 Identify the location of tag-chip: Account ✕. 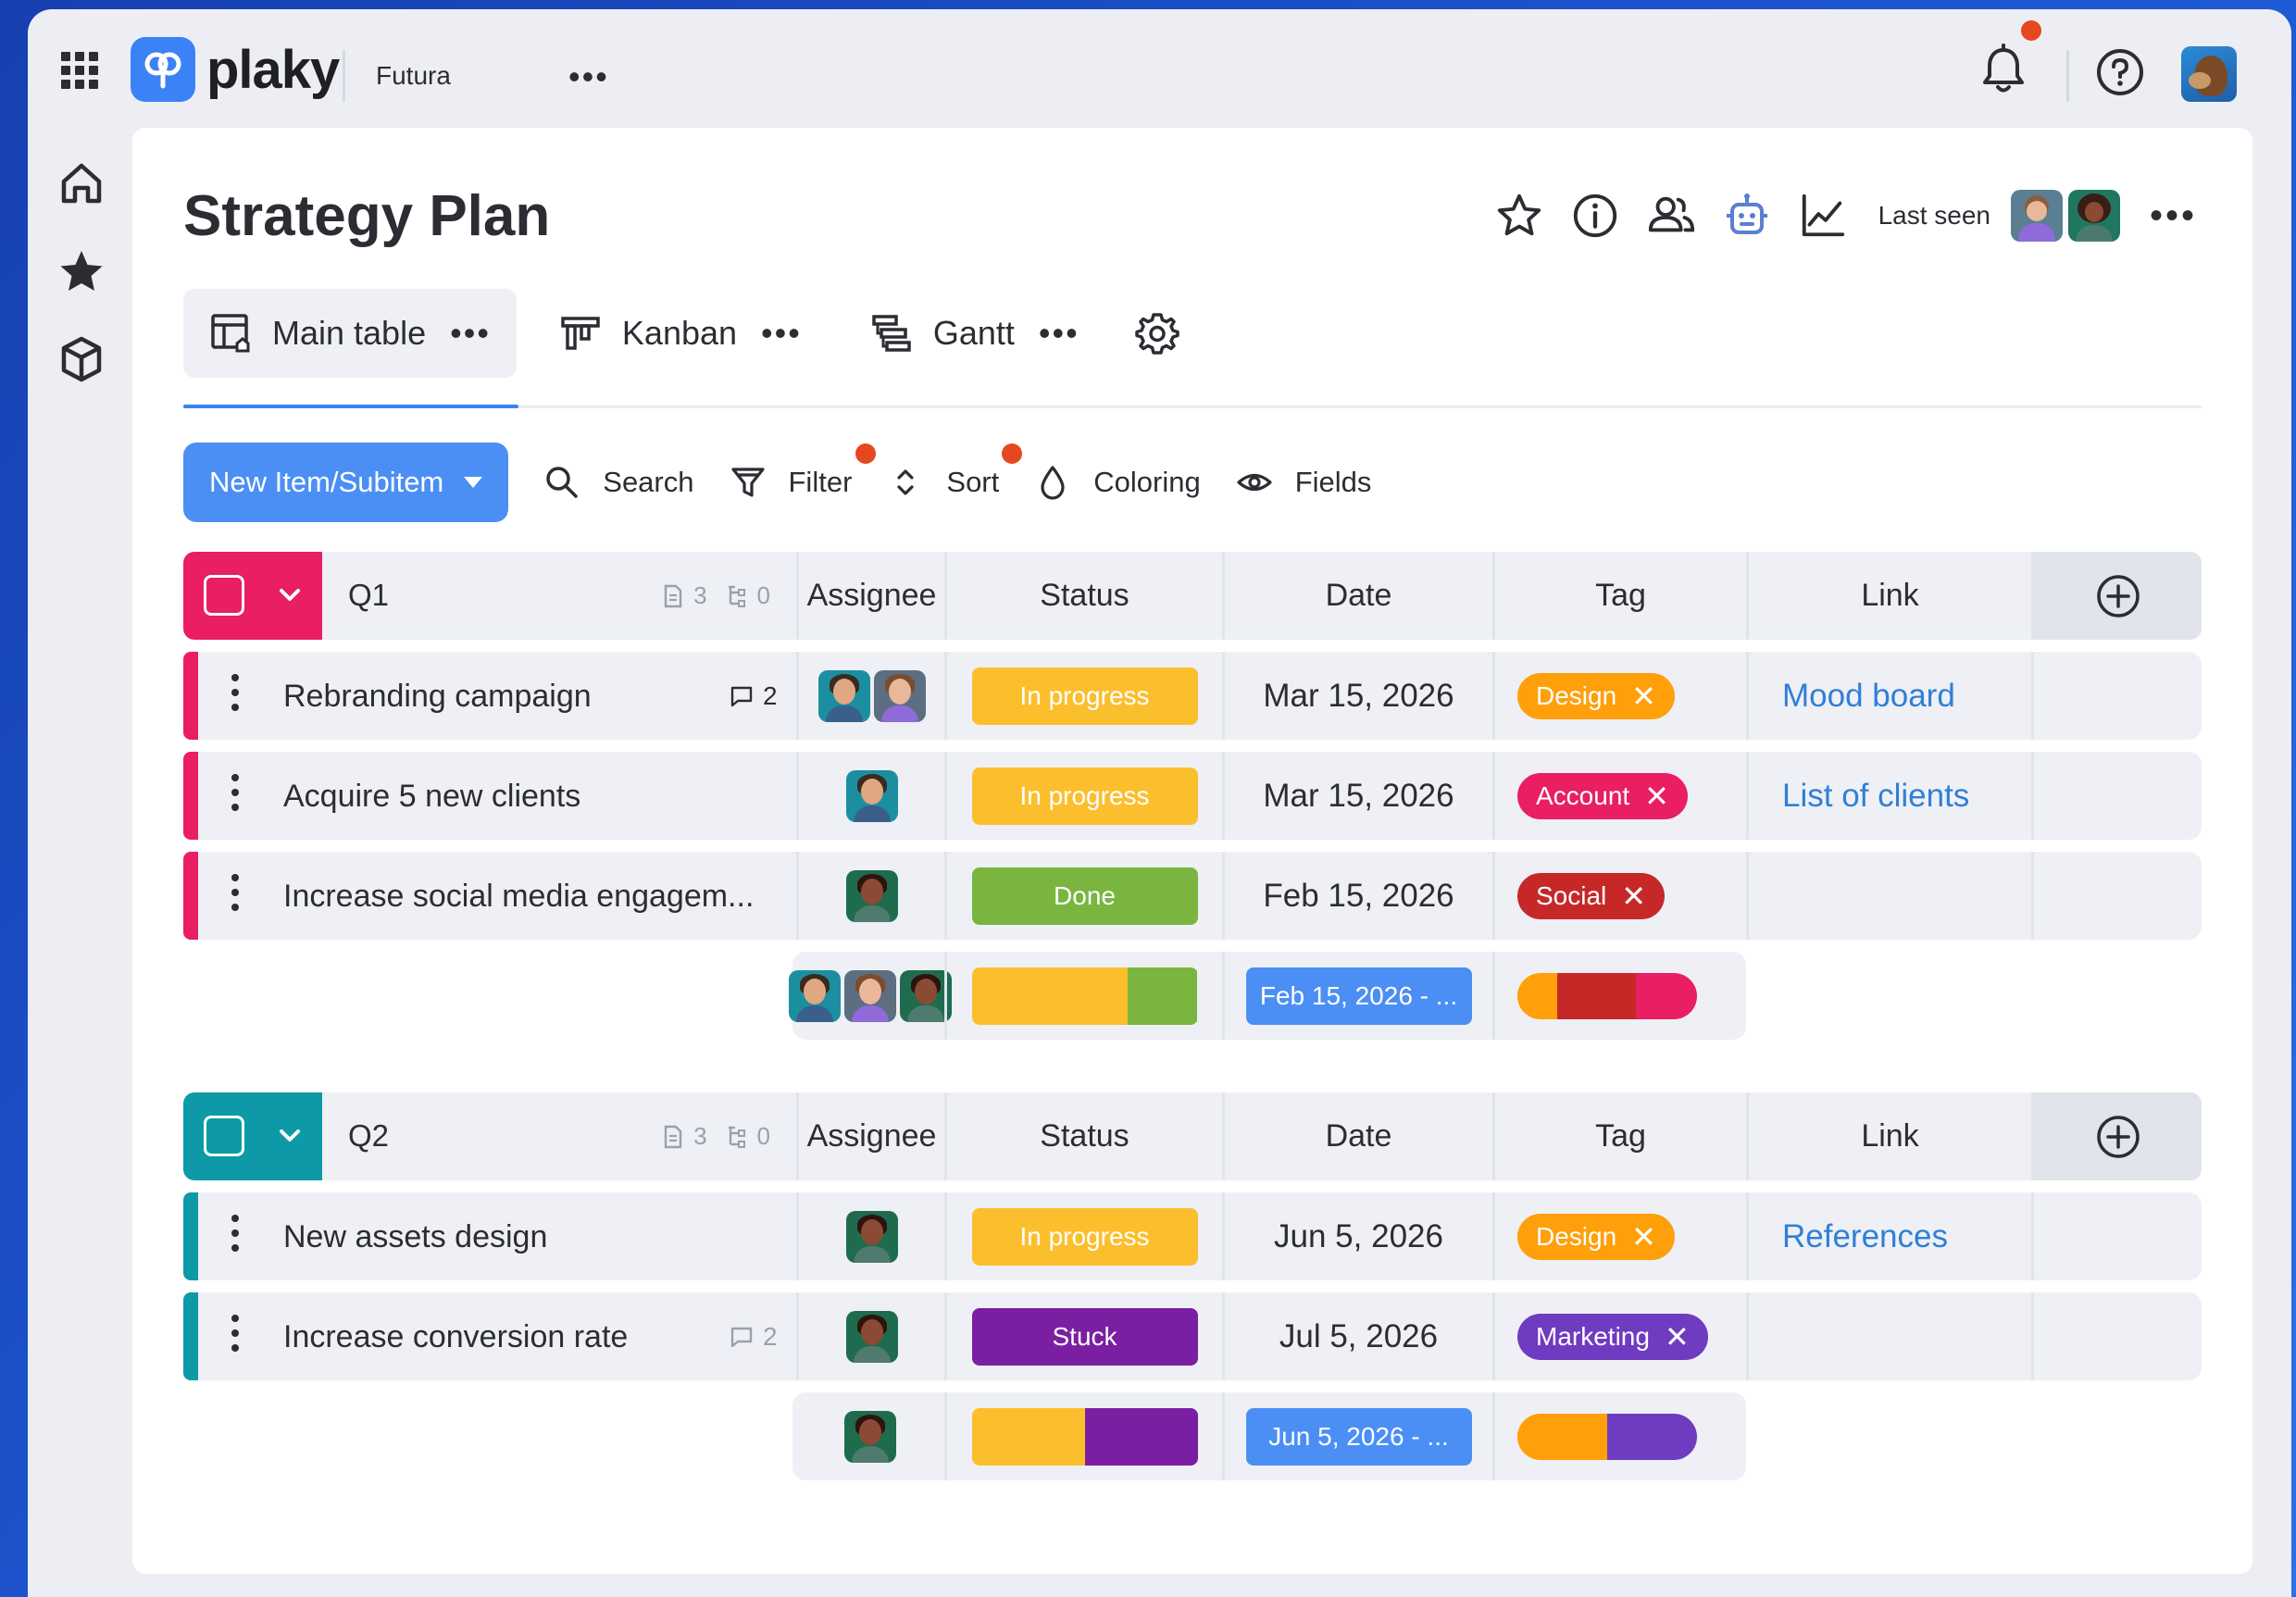
(1602, 796).